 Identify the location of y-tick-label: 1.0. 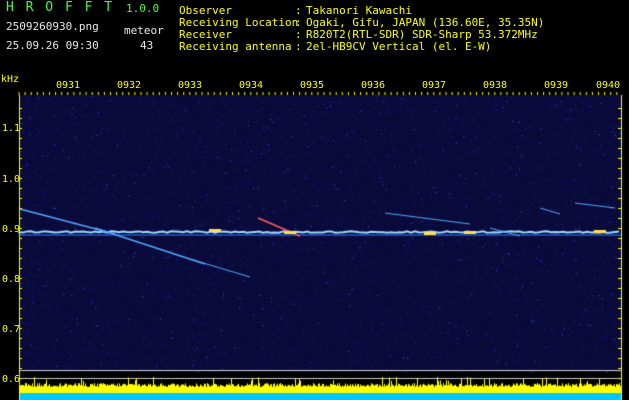
(11, 179).